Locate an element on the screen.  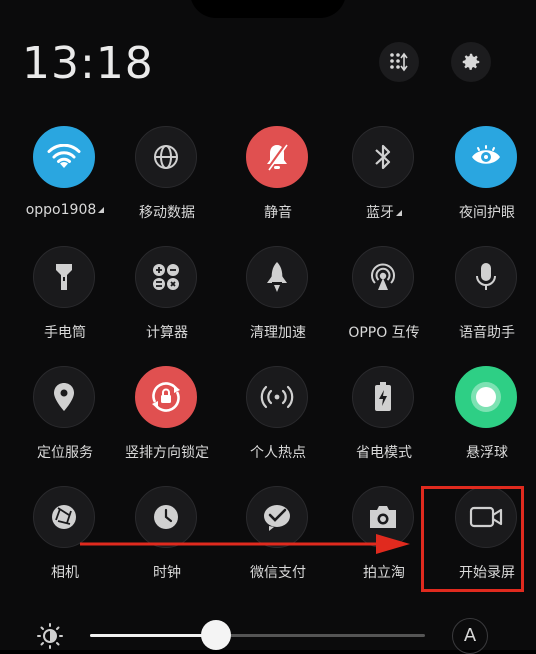
edit-tiles-button is located at coordinates (399, 62).